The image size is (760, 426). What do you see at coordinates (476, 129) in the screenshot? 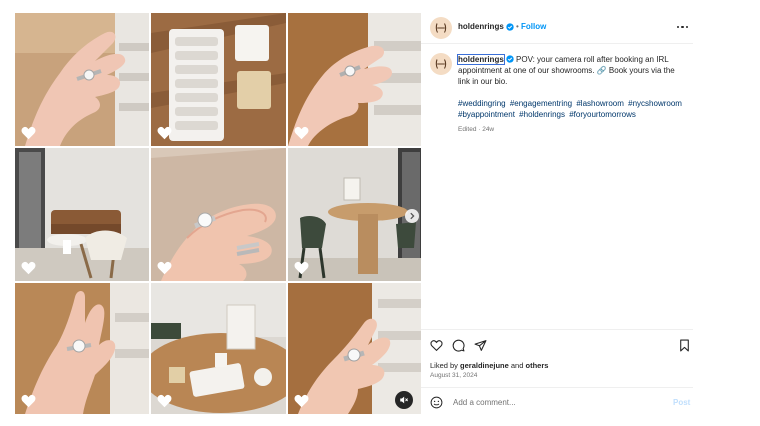
I see `caption-meta: Edited · 24w` at bounding box center [476, 129].